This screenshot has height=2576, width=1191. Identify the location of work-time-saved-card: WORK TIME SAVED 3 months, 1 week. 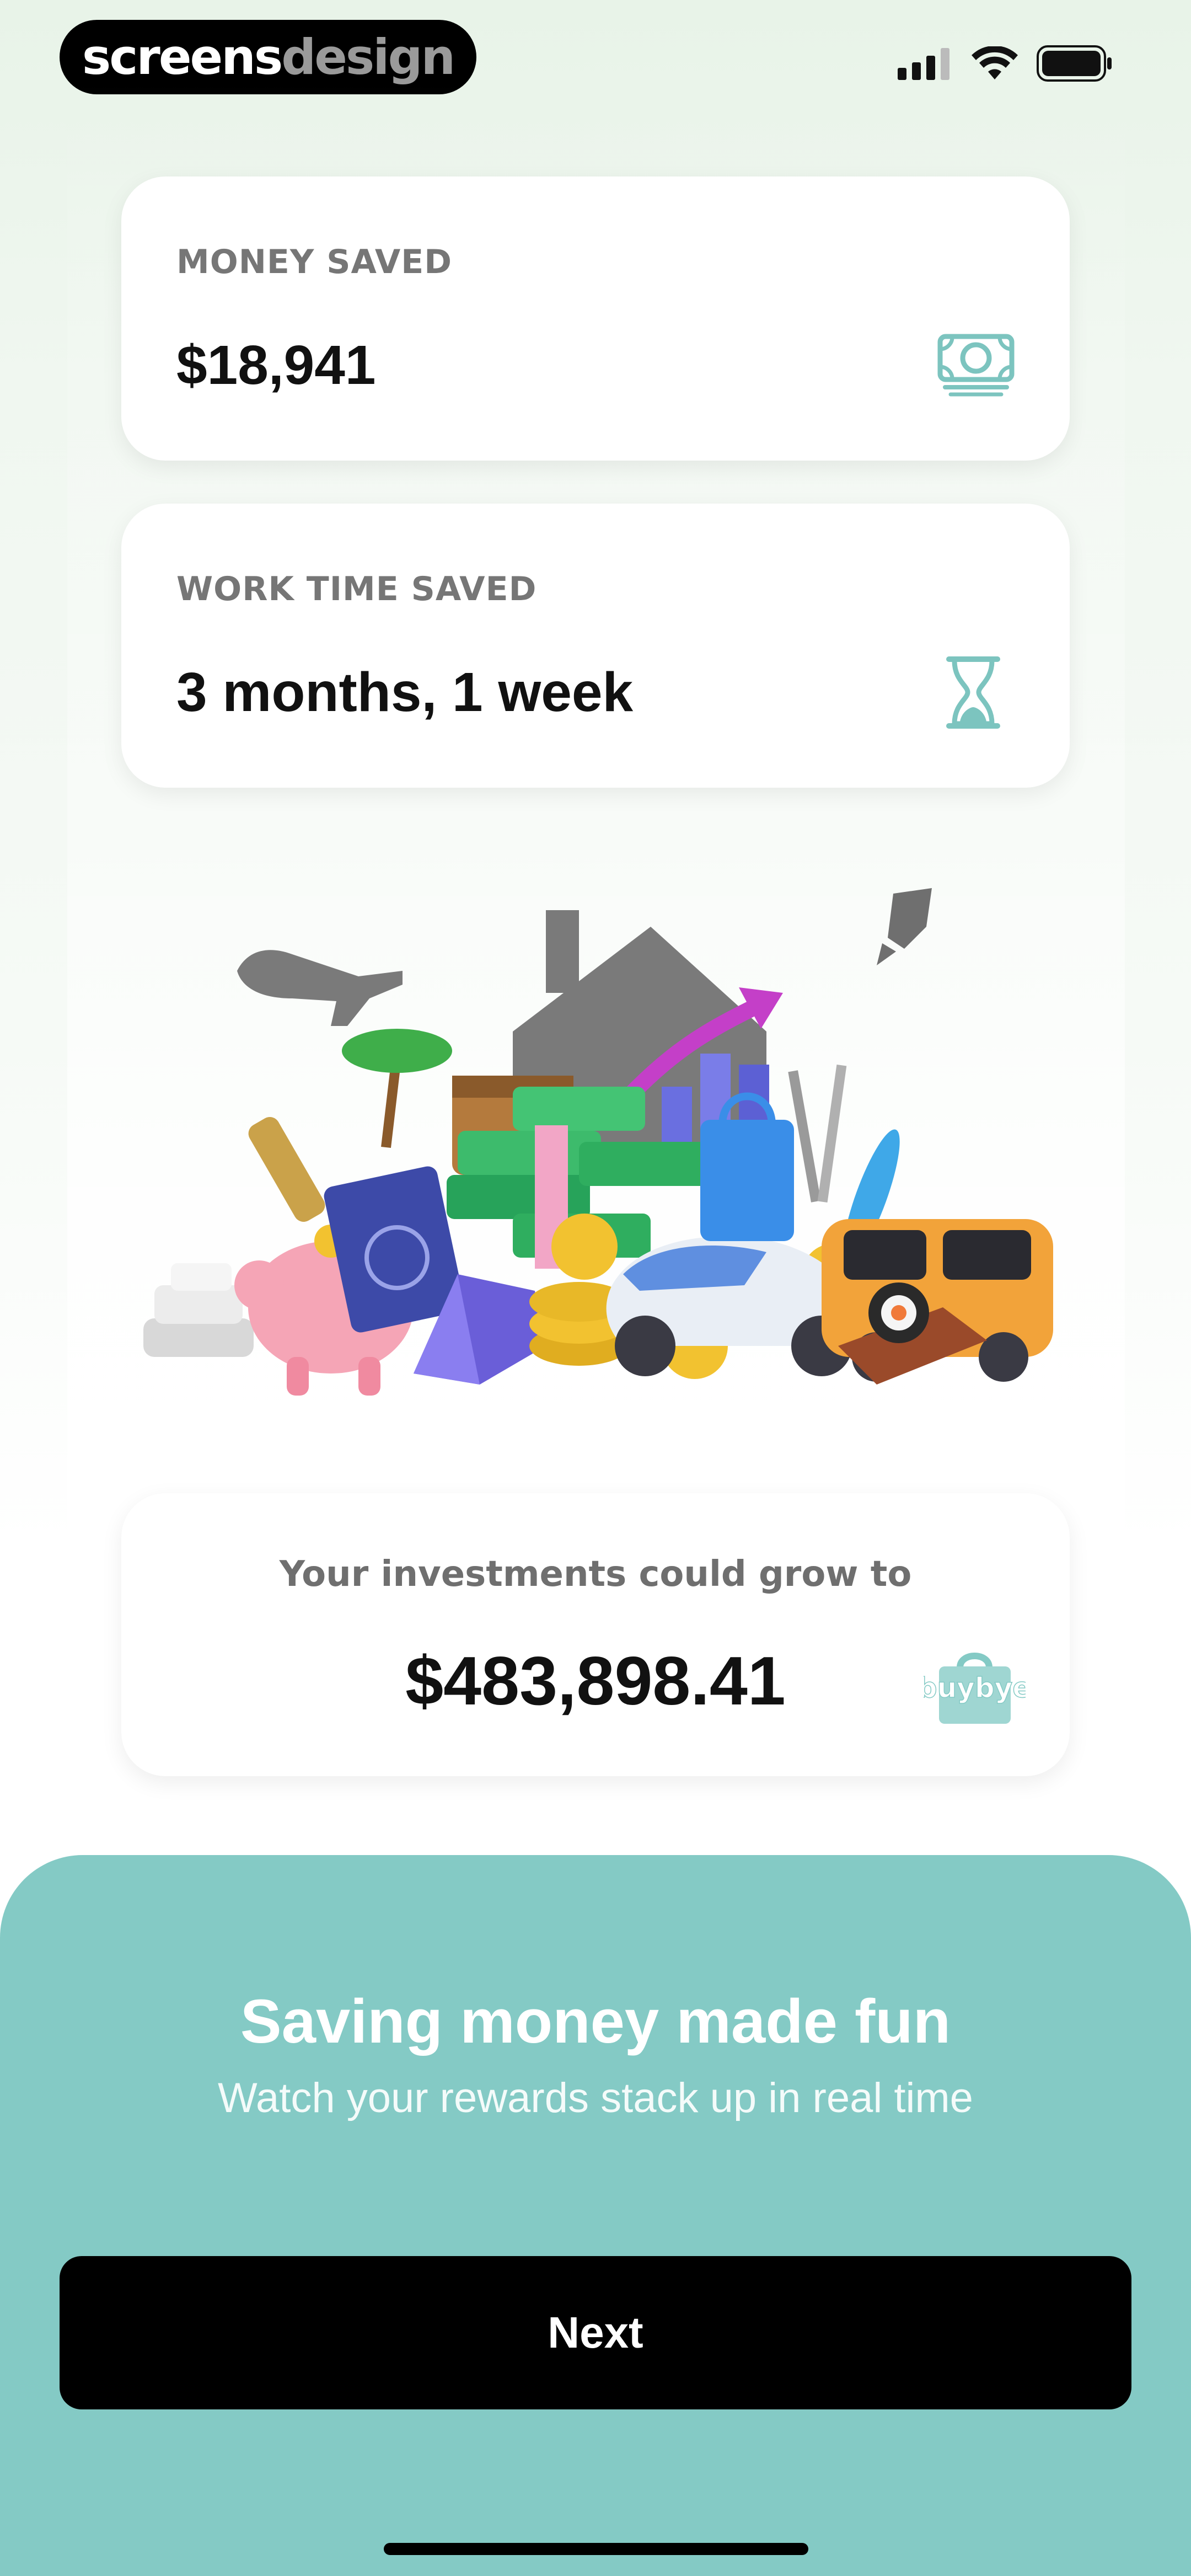
(595, 646).